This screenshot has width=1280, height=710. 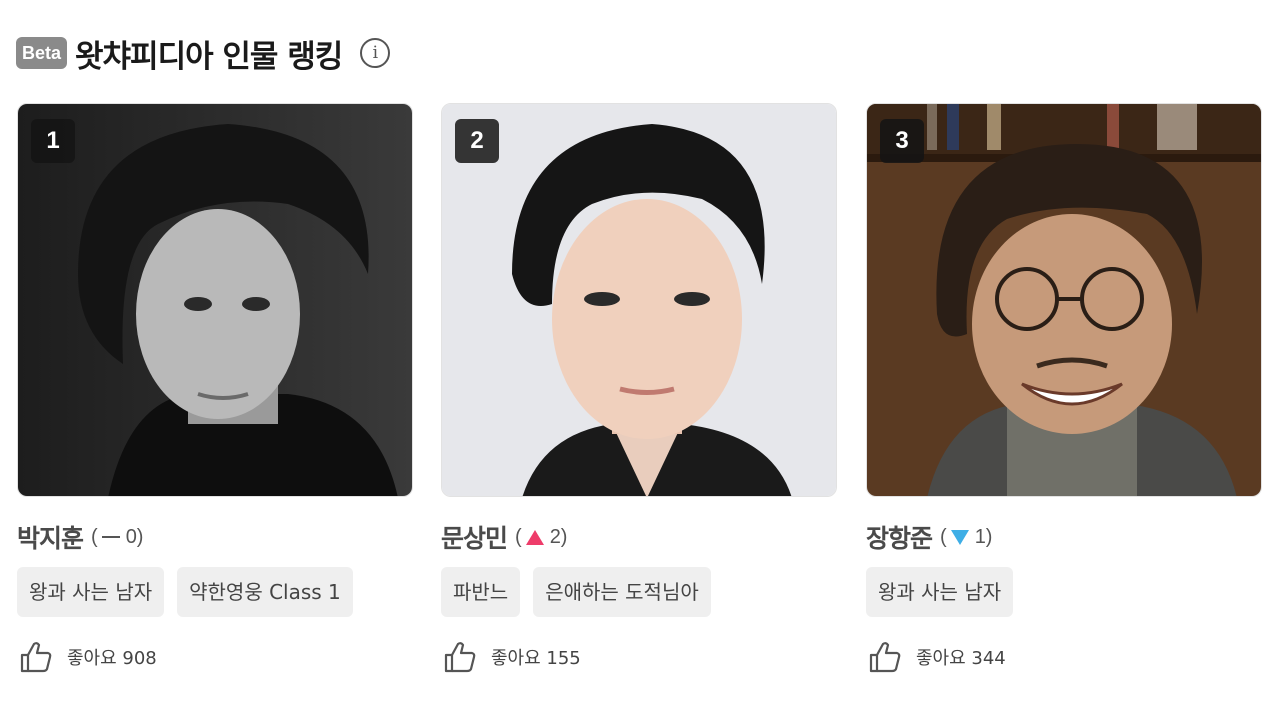 What do you see at coordinates (42, 53) in the screenshot?
I see `beta-badge: Beta` at bounding box center [42, 53].